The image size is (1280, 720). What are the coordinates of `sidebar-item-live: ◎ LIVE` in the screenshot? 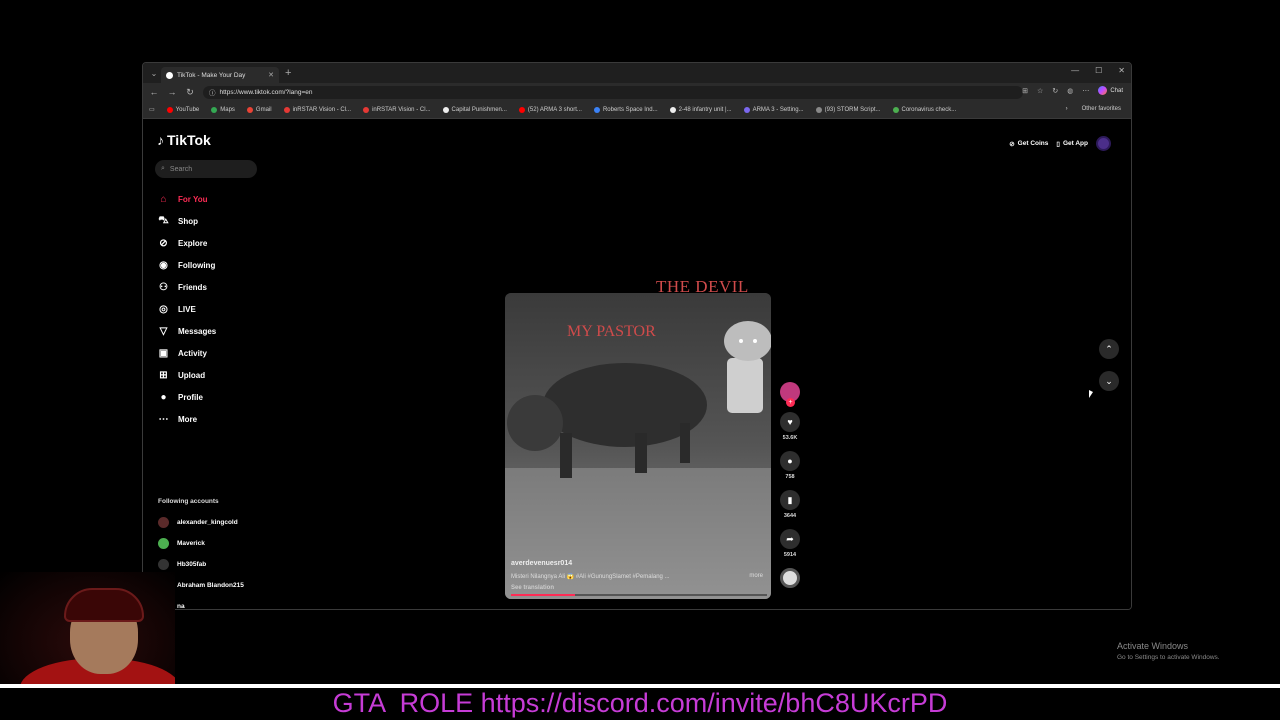 It's located at (186, 309).